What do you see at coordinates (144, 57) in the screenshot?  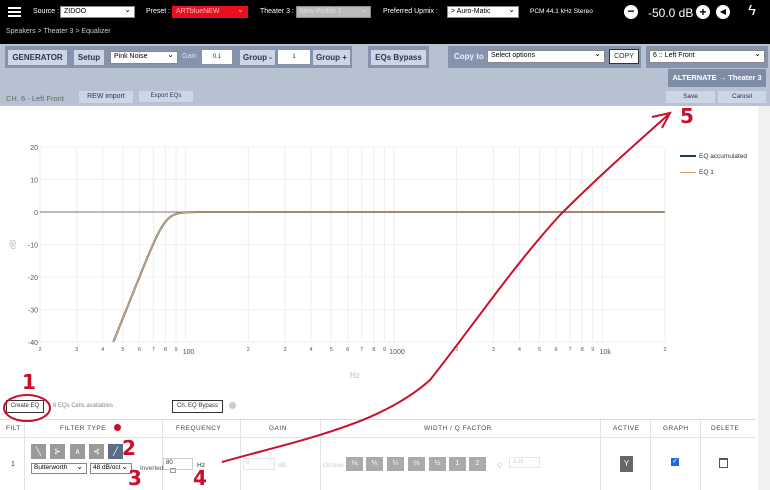 I see `noise-select: Pink Noise` at bounding box center [144, 57].